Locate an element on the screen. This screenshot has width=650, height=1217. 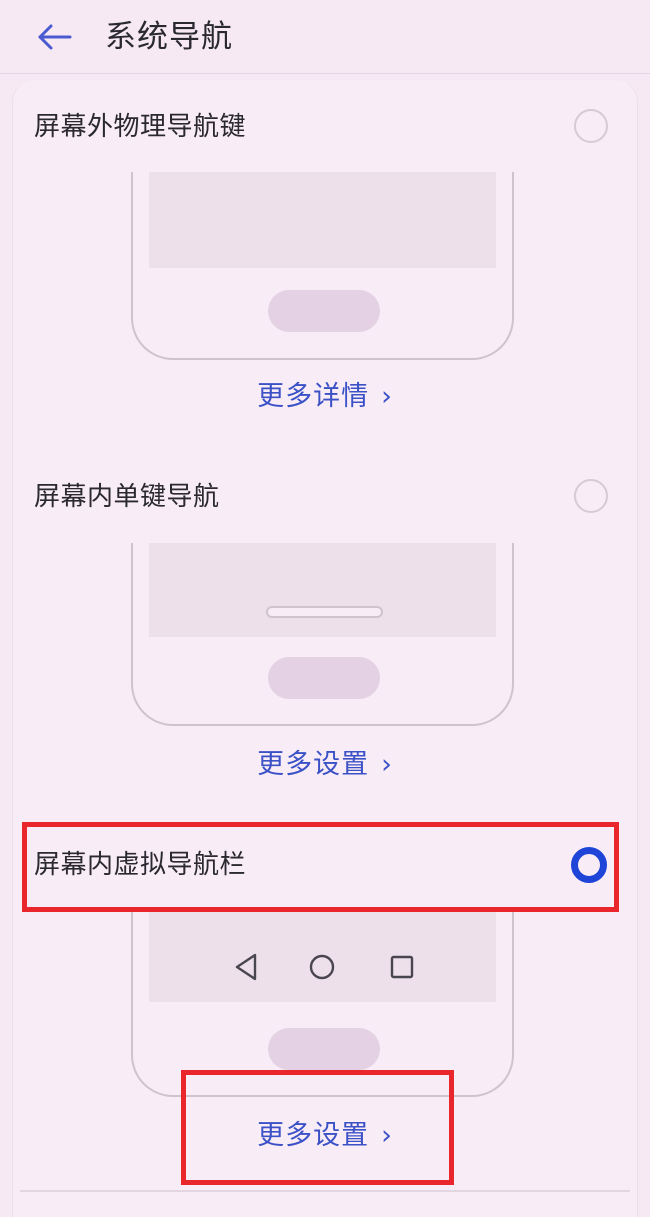
more-details-link: 更多详情 › is located at coordinates (325, 397).